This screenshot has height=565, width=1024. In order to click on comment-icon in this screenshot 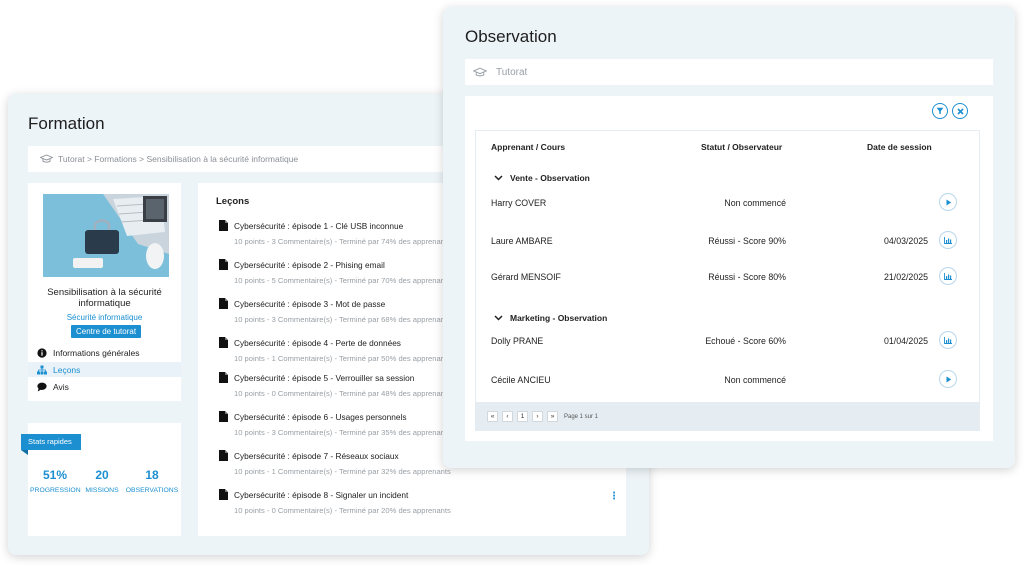, I will do `click(43, 387)`.